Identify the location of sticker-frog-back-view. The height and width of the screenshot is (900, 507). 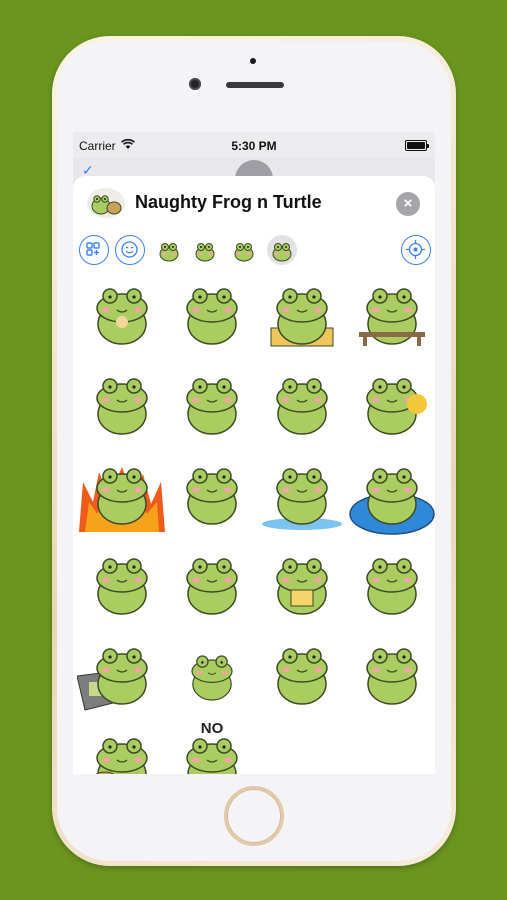
(212, 497).